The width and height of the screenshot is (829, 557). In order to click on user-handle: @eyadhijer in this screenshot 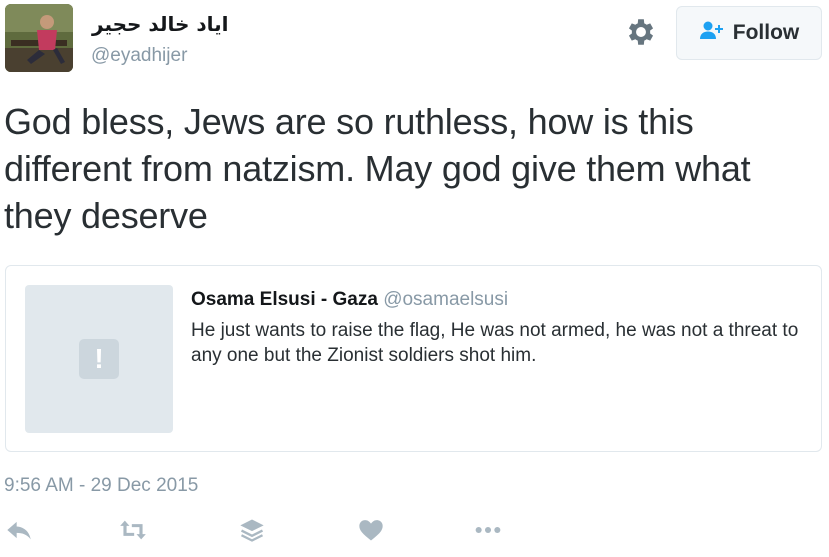, I will do `click(139, 56)`.